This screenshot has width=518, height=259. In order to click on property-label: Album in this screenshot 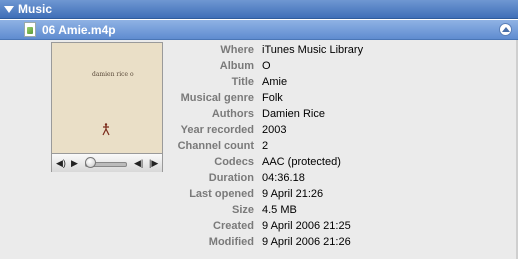, I will do `click(236, 66)`.